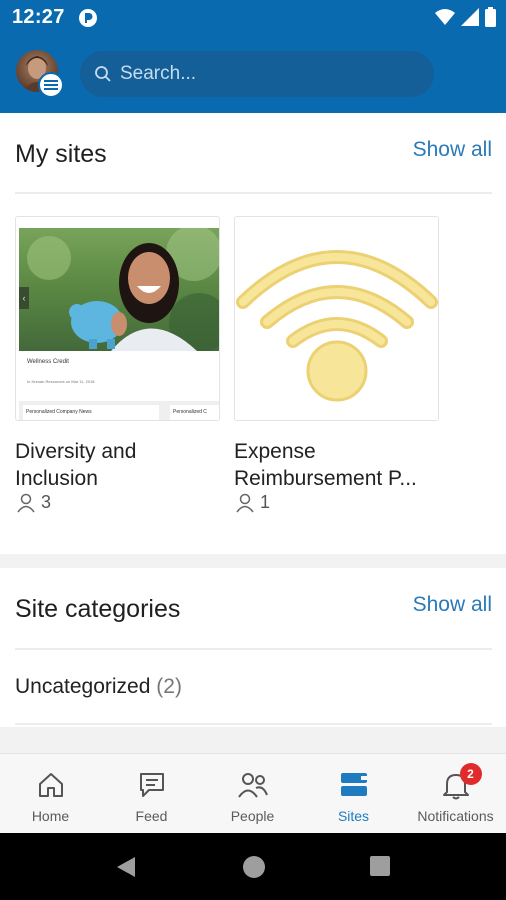 The width and height of the screenshot is (506, 900). I want to click on category-label: Uncategorized, so click(83, 686).